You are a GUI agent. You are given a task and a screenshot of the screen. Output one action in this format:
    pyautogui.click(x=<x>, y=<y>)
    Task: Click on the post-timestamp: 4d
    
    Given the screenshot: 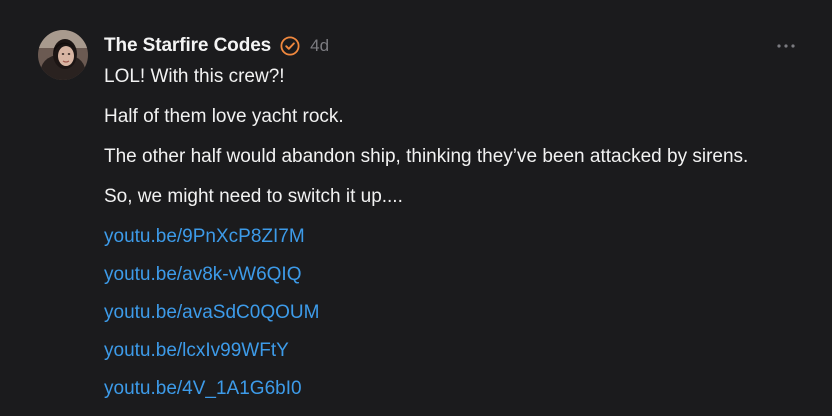 What is the action you would take?
    pyautogui.click(x=319, y=46)
    